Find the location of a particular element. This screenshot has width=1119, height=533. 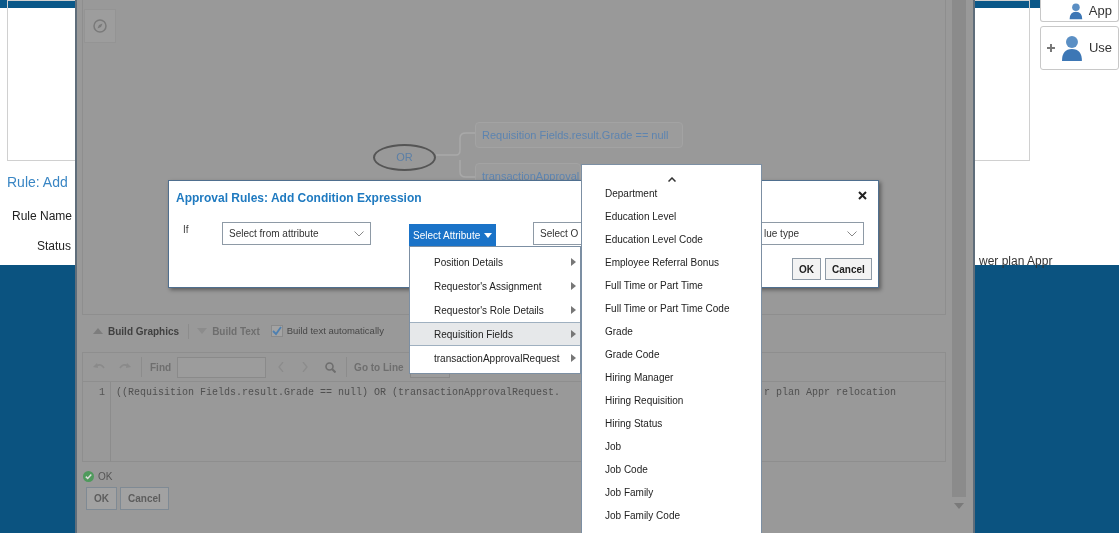

search-icon is located at coordinates (331, 367).